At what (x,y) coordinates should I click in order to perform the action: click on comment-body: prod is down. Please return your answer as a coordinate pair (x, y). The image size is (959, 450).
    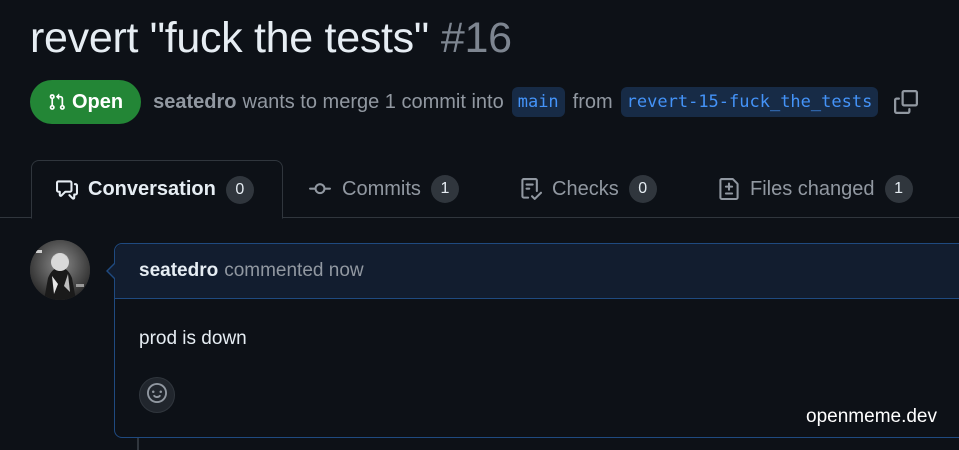
    Looking at the image, I should click on (193, 338).